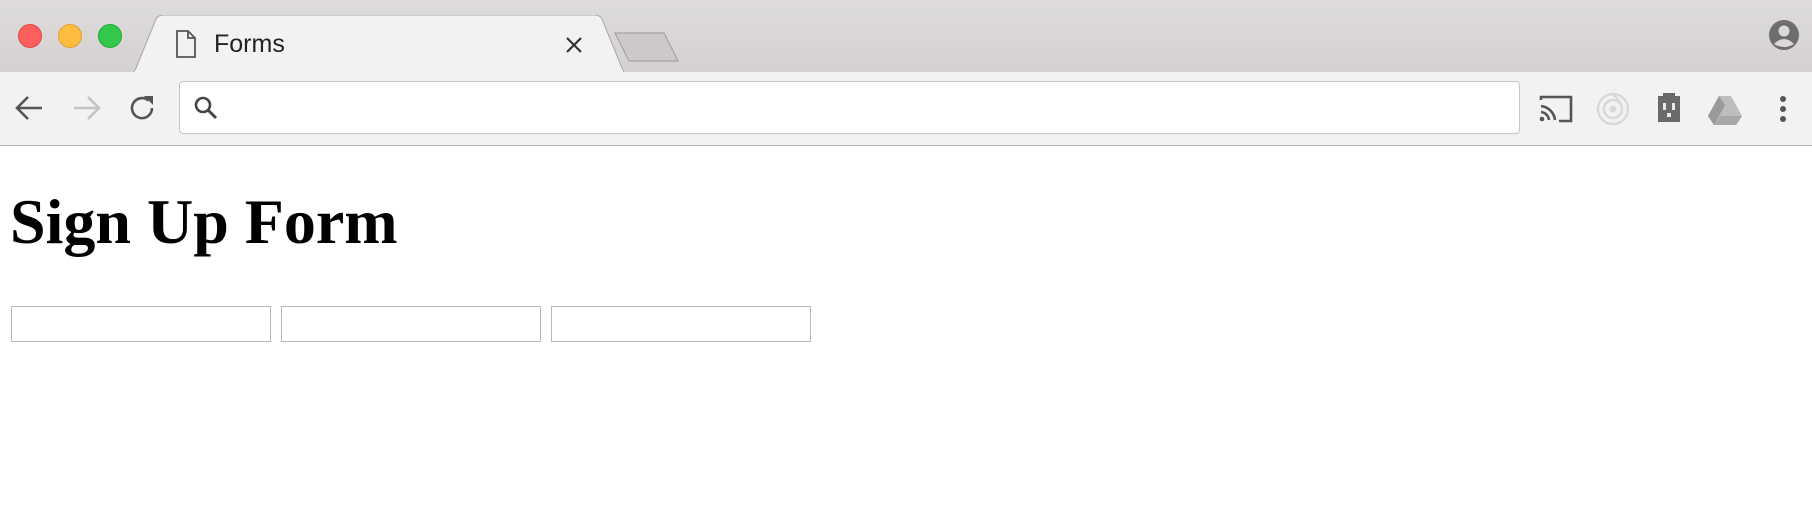 This screenshot has height=510, width=1812. I want to click on tab-strip: Forms, so click(906, 36).